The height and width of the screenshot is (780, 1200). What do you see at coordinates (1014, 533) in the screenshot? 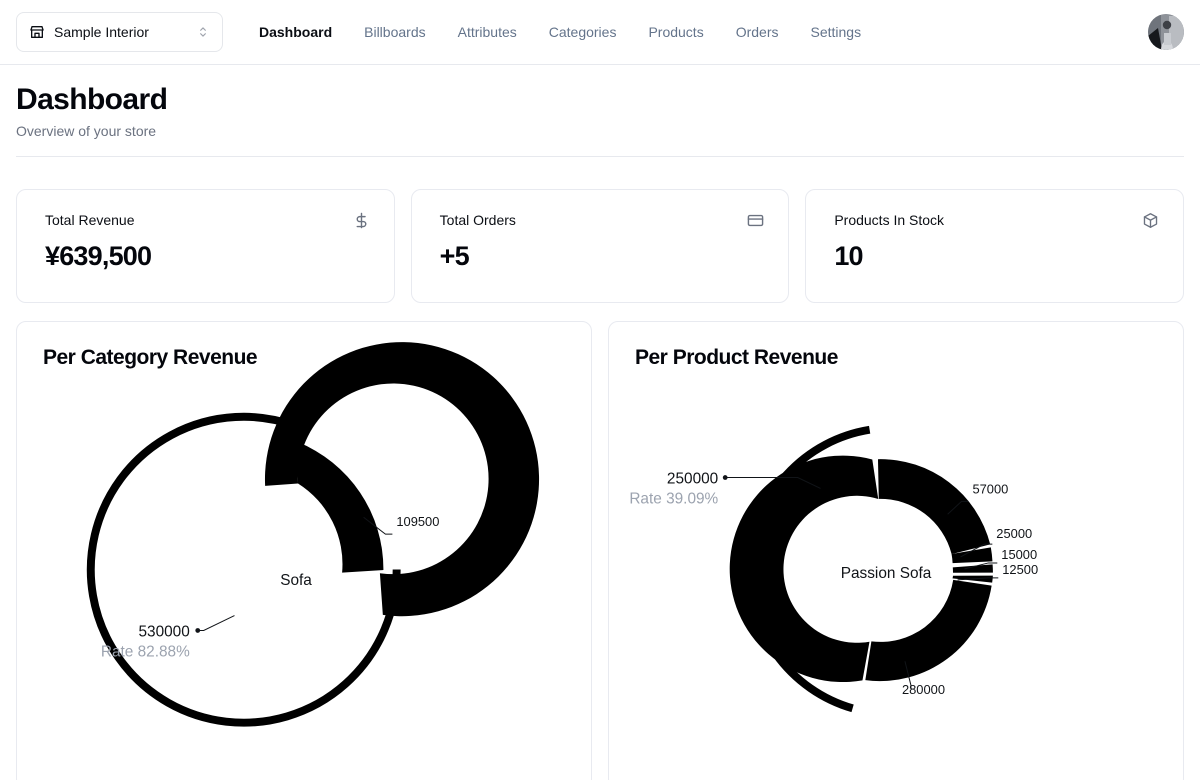
I see `donut-label-value: 25000` at bounding box center [1014, 533].